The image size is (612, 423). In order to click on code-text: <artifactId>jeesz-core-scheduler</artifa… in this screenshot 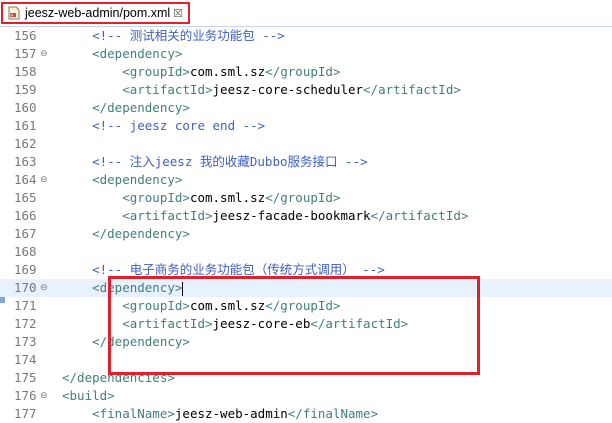, I will do `click(261, 89)`.